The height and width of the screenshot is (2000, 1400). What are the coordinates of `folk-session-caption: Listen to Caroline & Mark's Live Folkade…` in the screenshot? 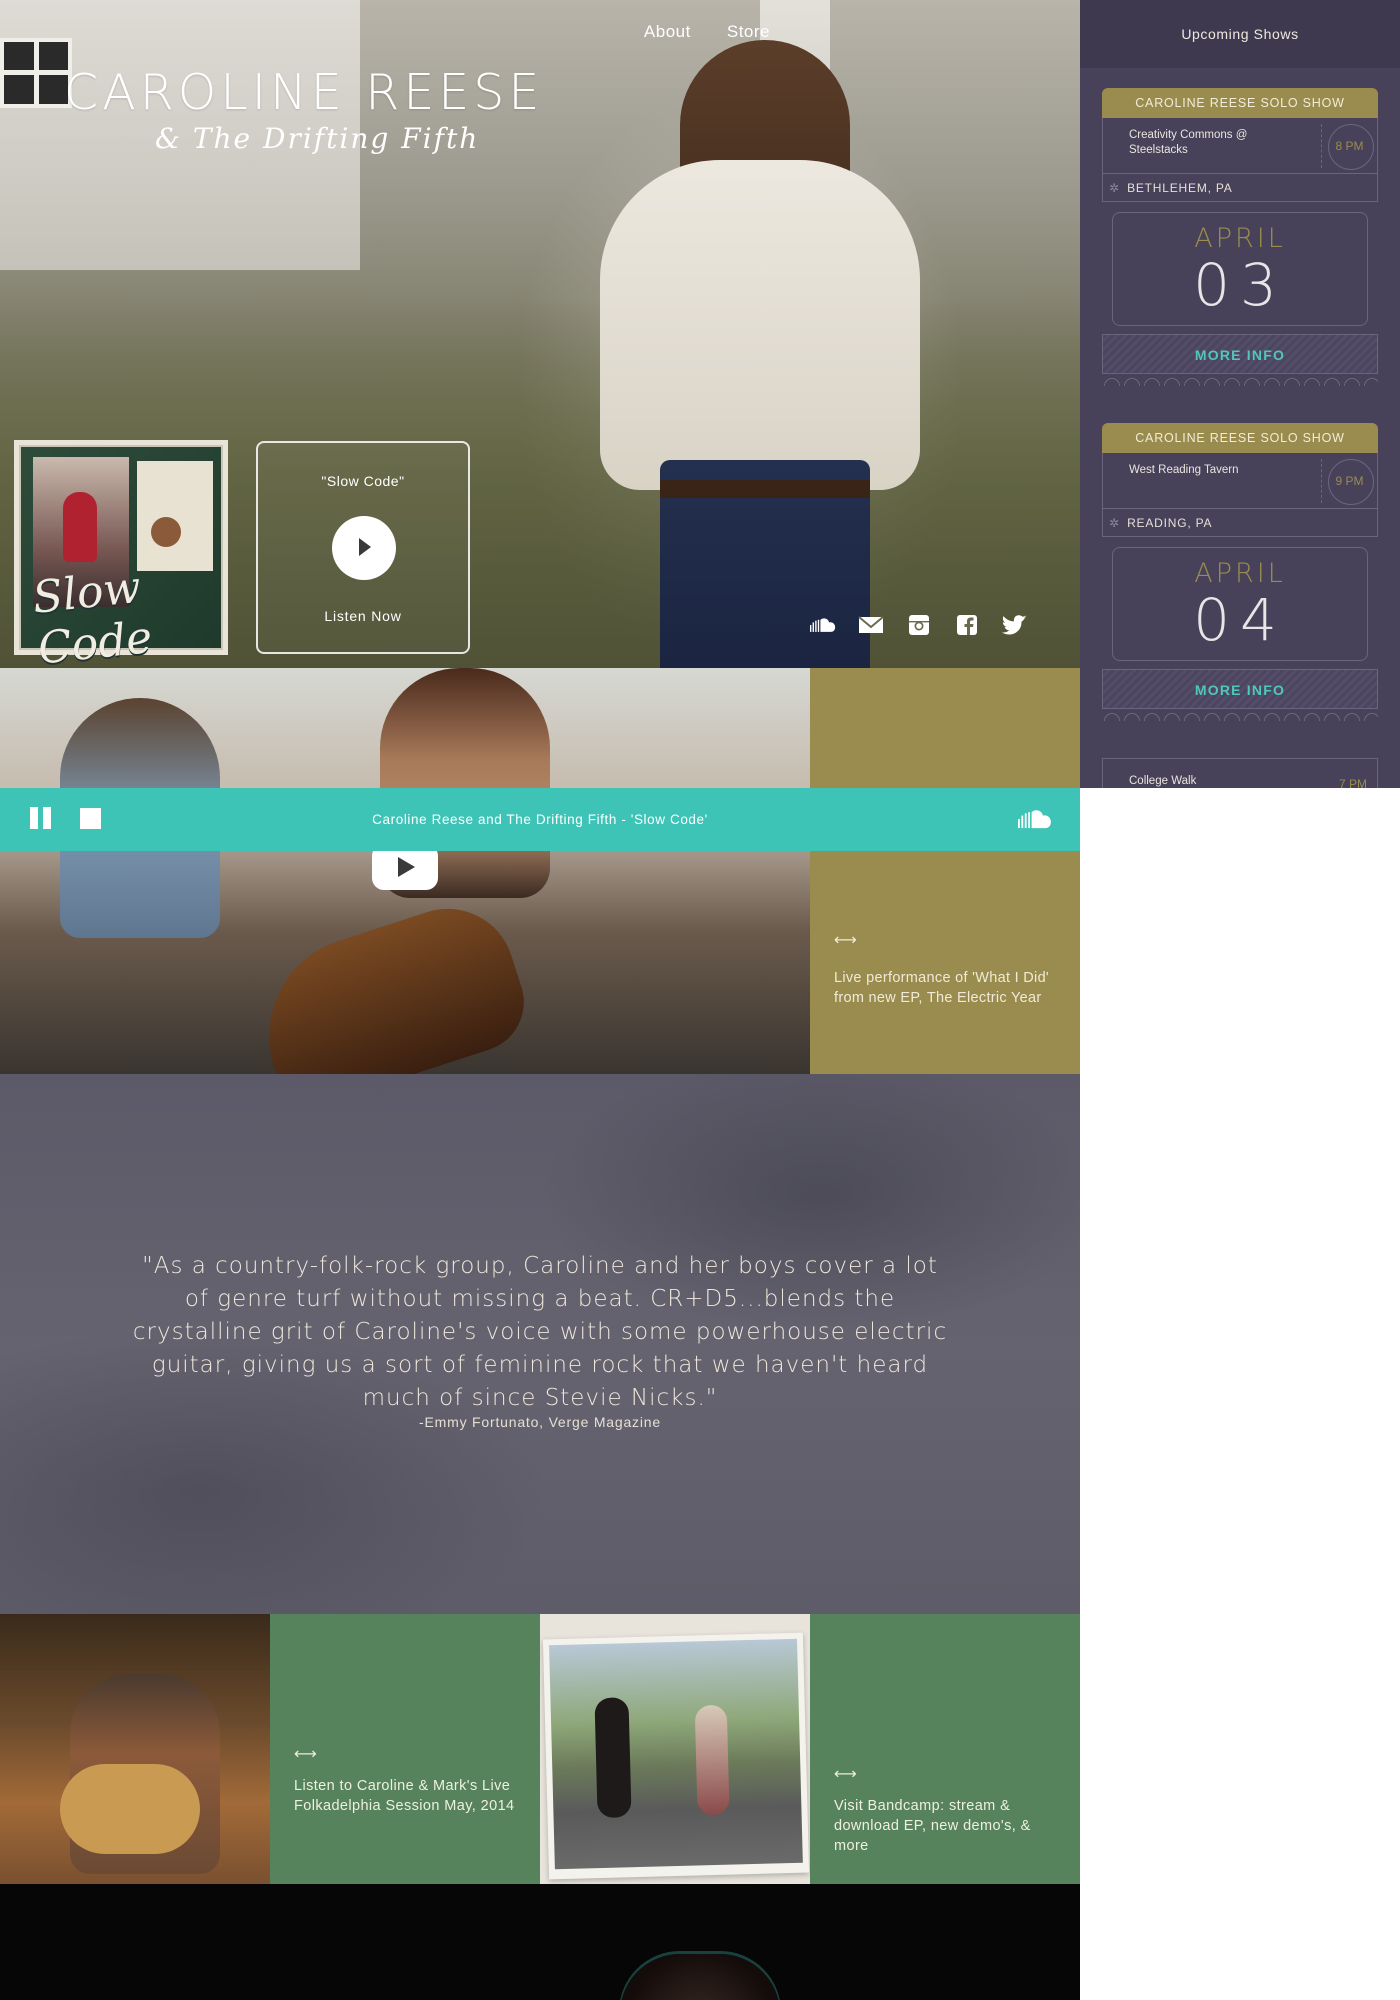 It's located at (404, 1796).